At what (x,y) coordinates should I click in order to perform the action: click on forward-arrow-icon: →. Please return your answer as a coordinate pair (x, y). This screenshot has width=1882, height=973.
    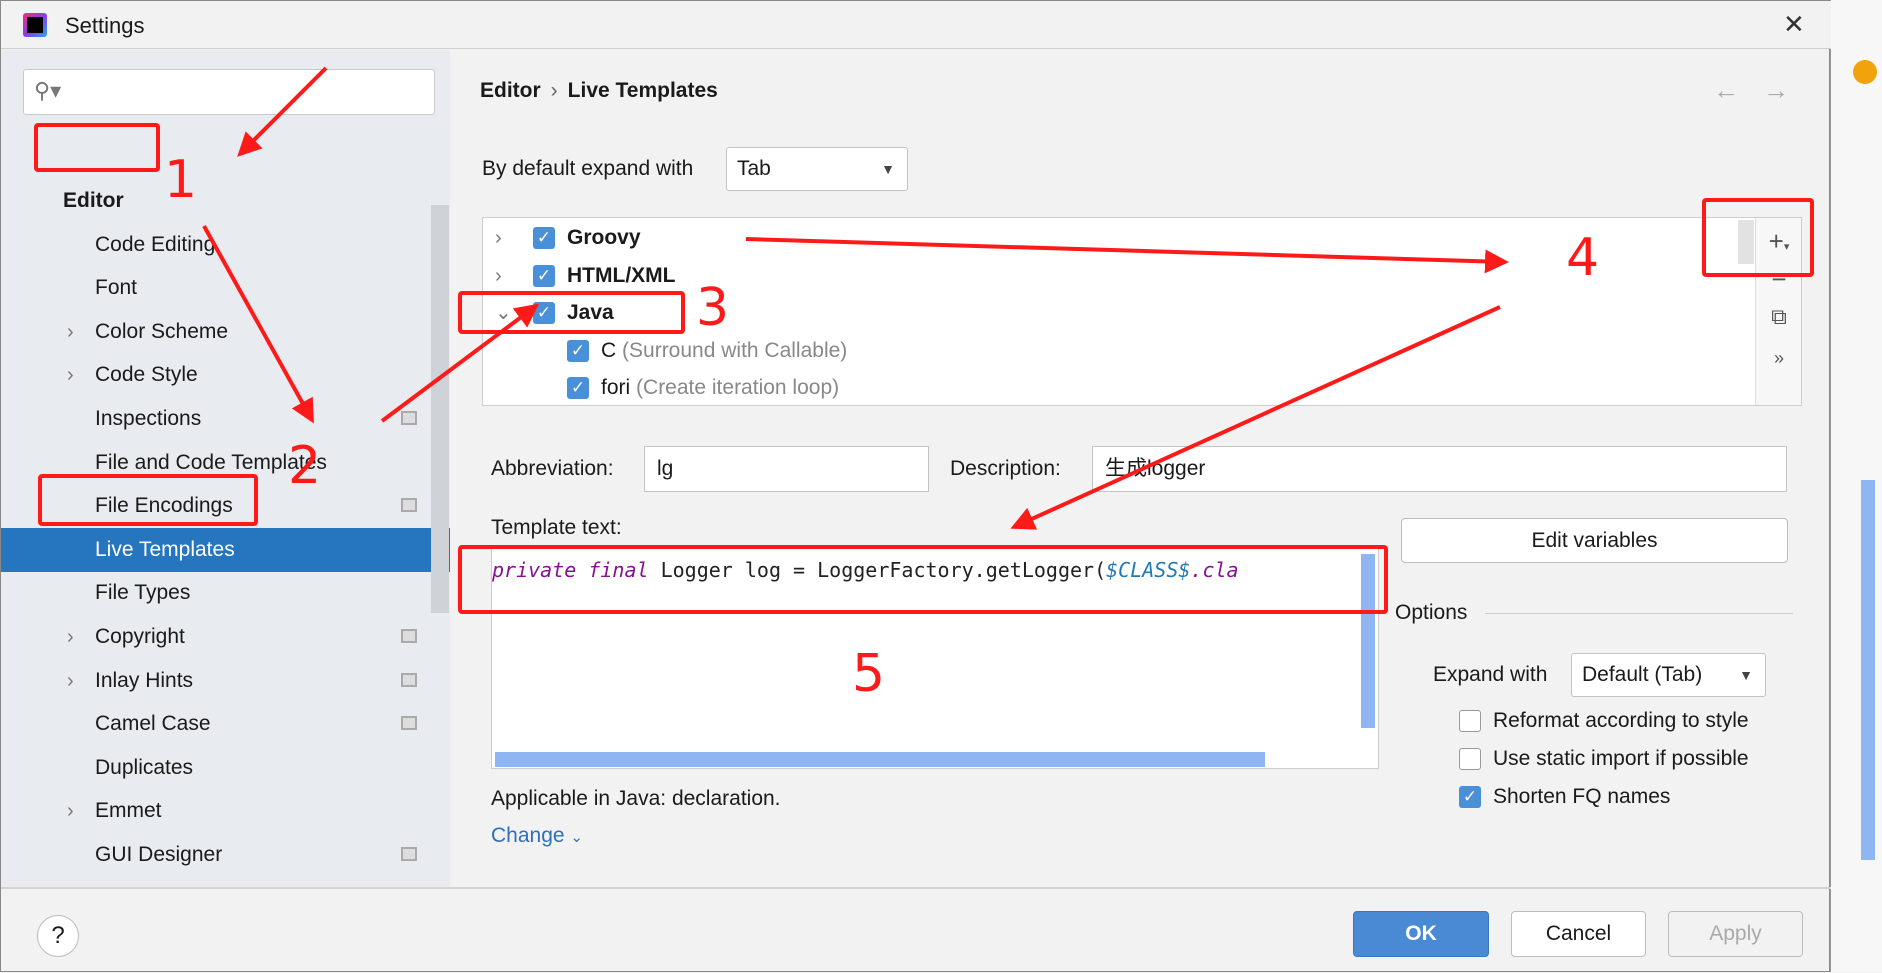
    Looking at the image, I should click on (1788, 90).